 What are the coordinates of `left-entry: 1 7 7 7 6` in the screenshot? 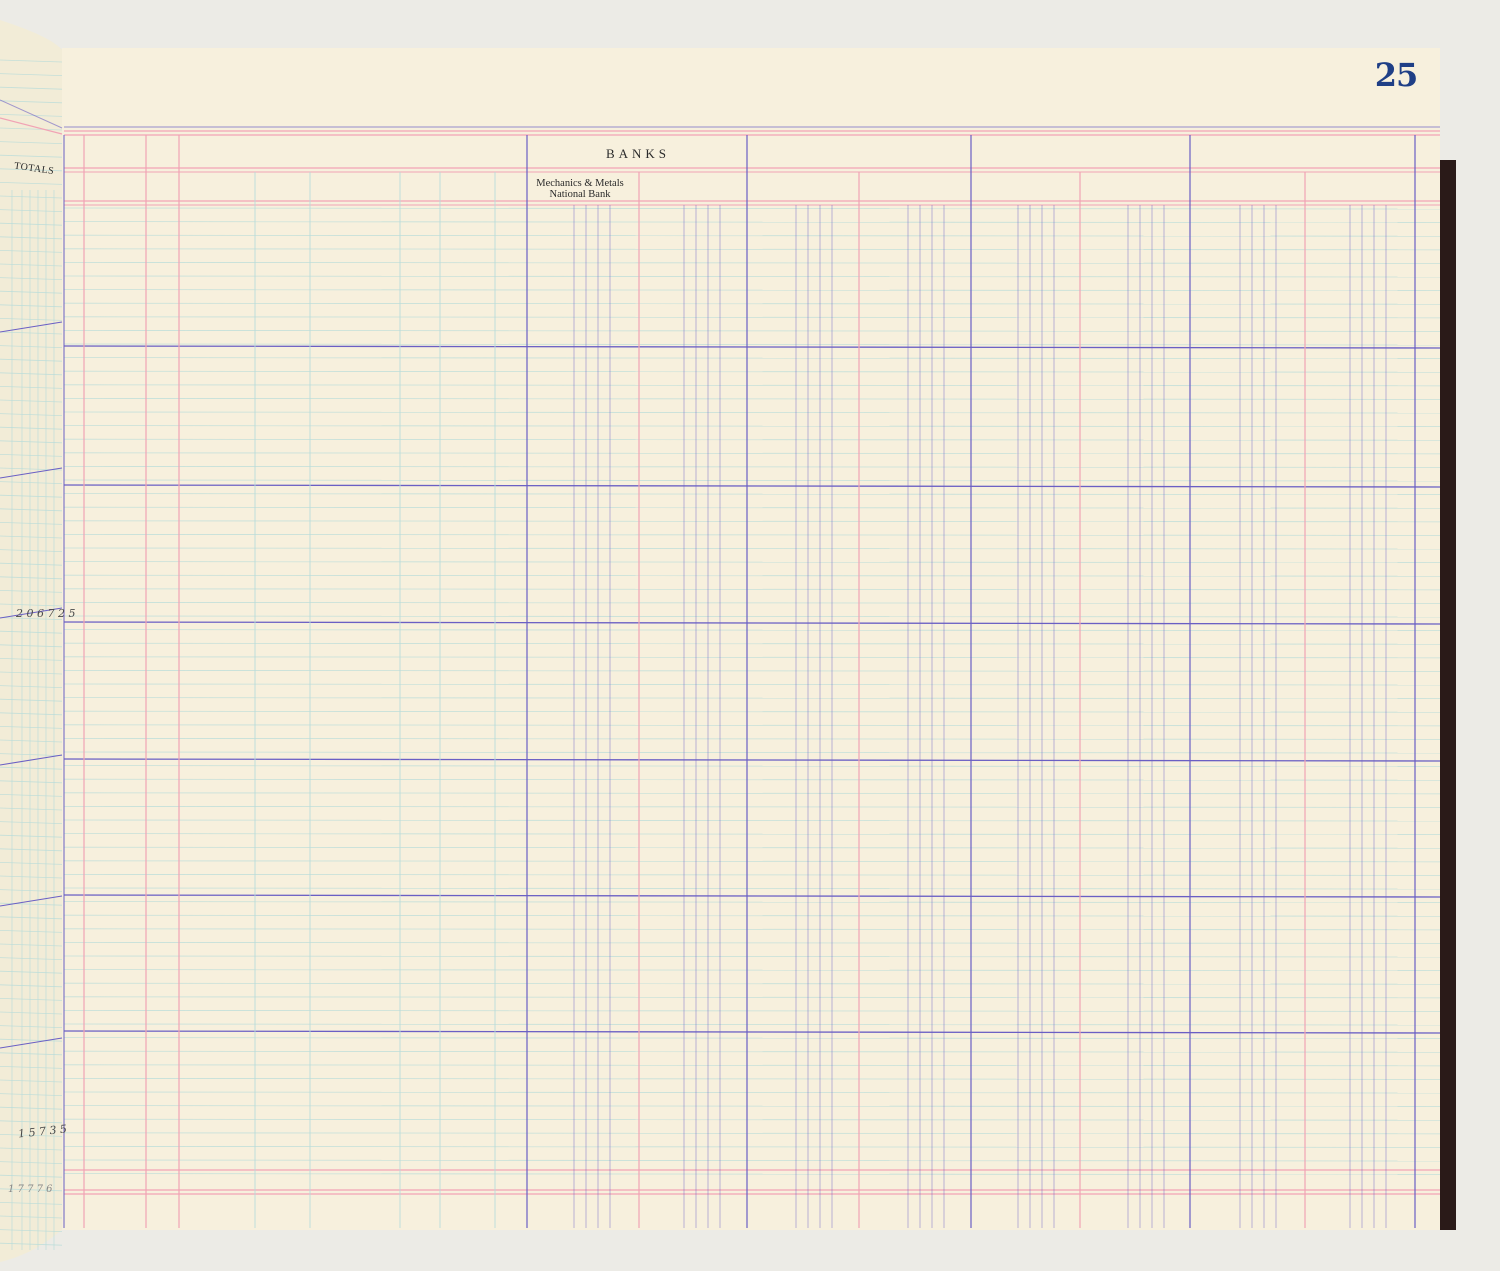 It's located at (30, 1189).